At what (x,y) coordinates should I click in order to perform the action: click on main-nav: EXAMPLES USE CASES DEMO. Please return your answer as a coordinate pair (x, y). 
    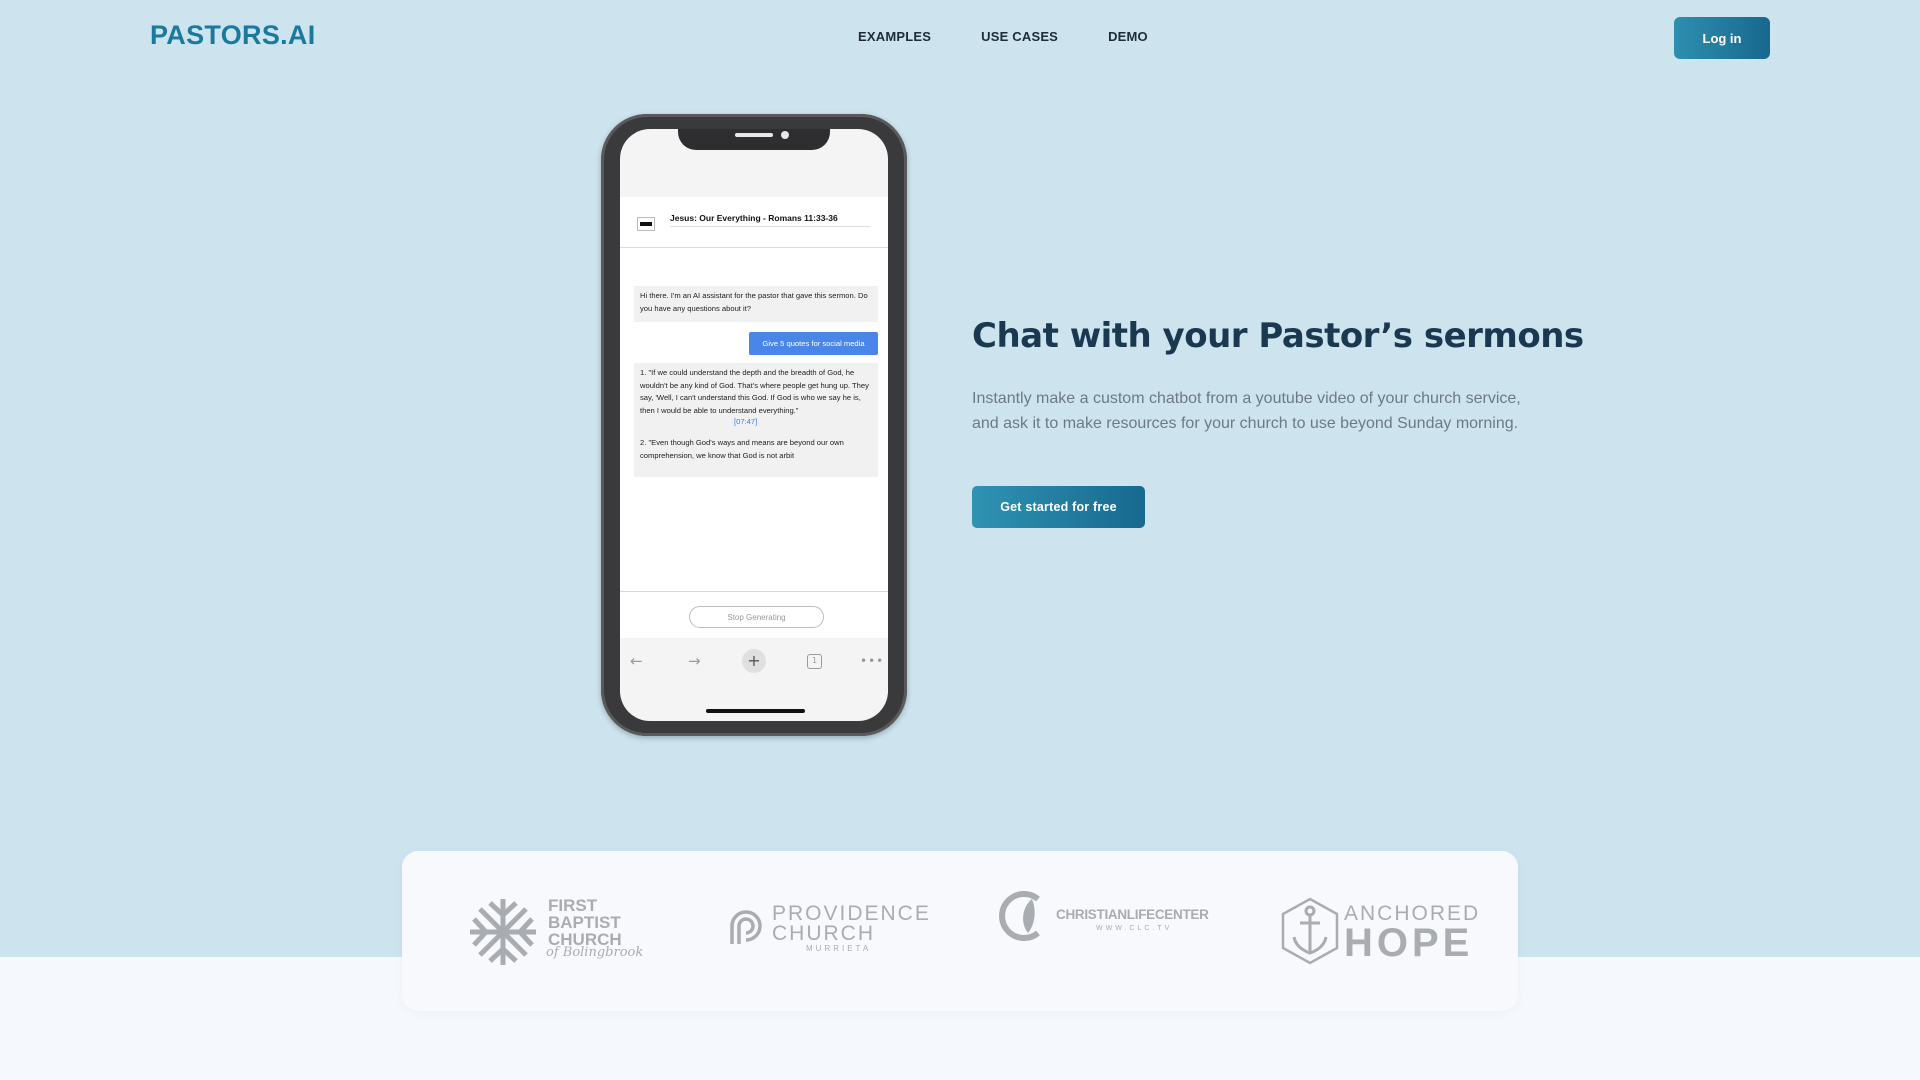
    Looking at the image, I should click on (1003, 36).